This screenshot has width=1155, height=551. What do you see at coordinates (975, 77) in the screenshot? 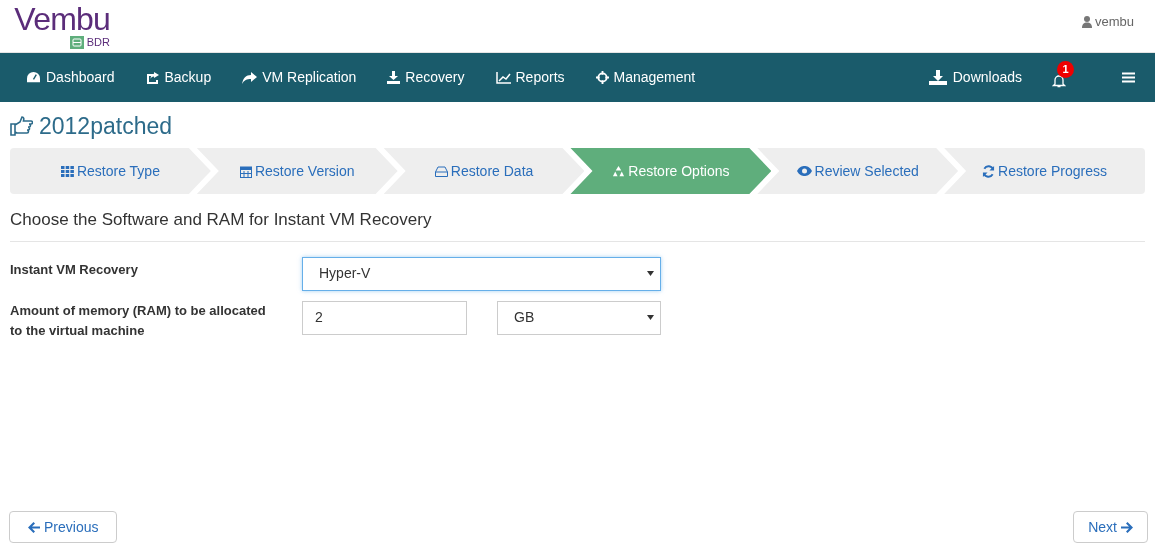
I see `downloads-link: Downloads` at bounding box center [975, 77].